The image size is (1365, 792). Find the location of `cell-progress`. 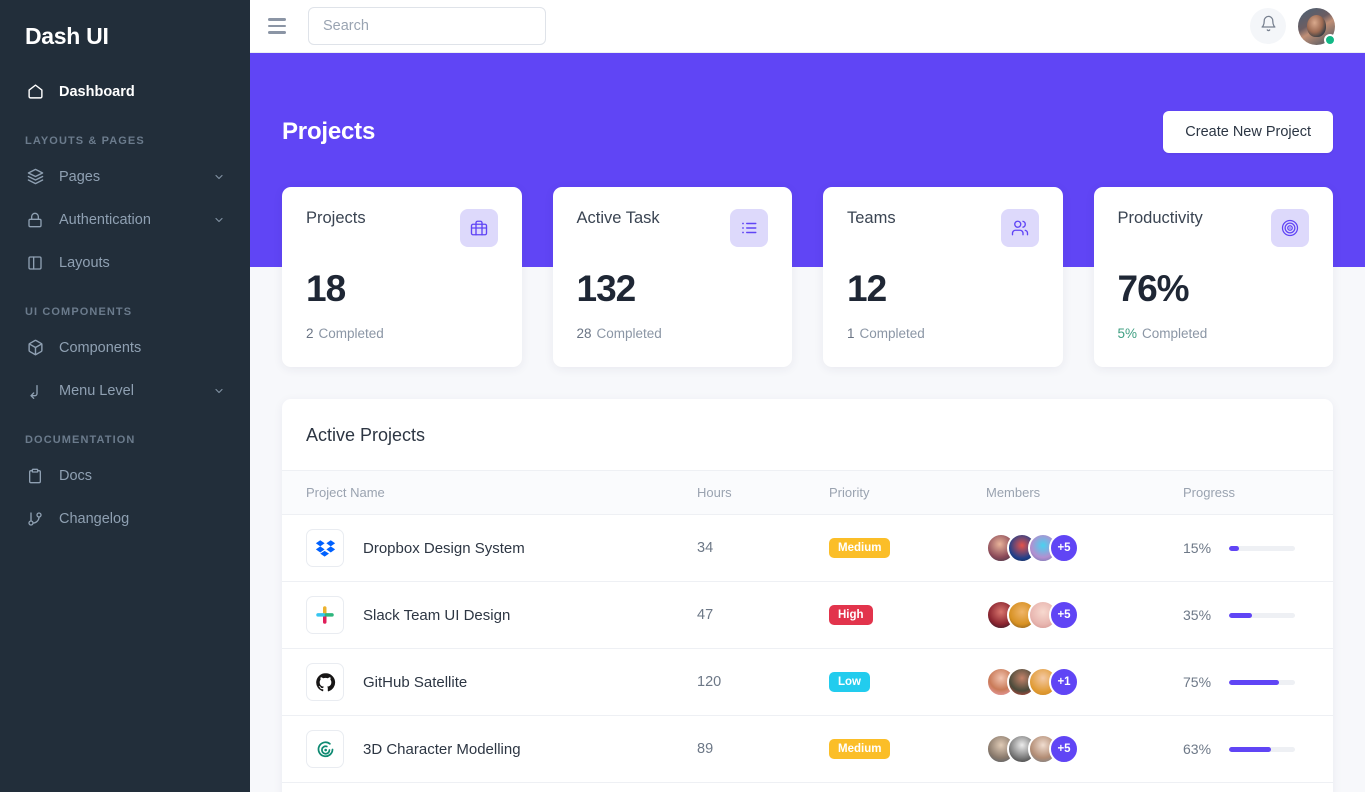

cell-progress is located at coordinates (1258, 787).